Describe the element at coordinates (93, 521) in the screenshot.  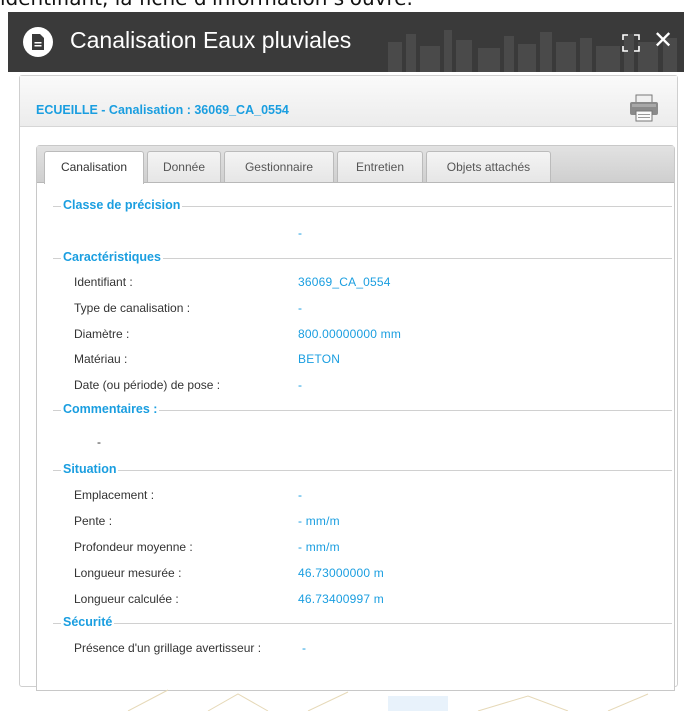
I see `label-pente: Pente :` at that location.